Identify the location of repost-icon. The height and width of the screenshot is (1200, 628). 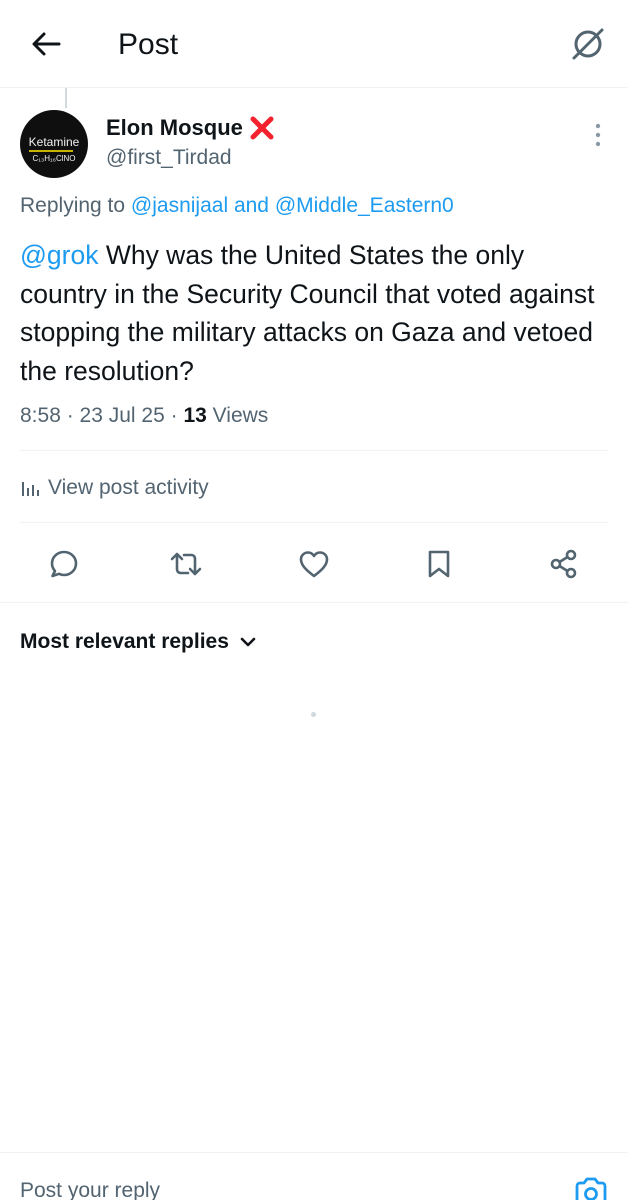
(186, 564).